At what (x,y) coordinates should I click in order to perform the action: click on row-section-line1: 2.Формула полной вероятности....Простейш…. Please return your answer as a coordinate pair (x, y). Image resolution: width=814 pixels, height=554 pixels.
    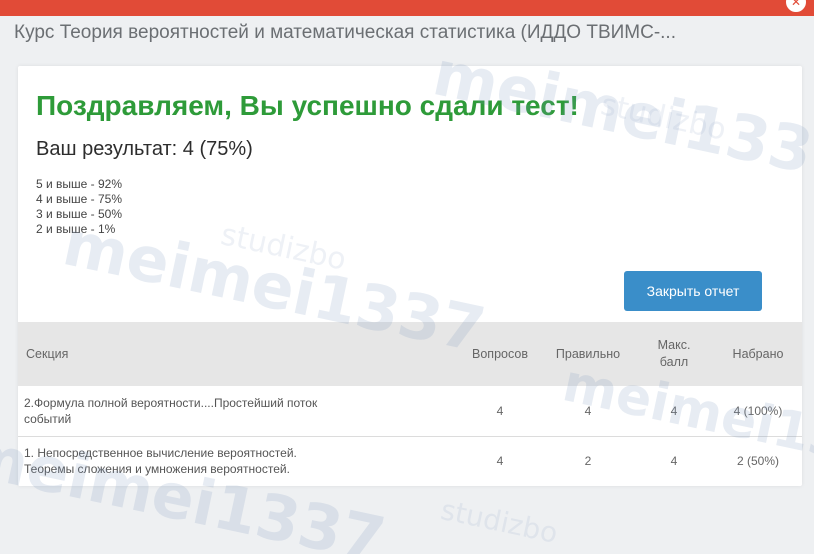
    Looking at the image, I should click on (171, 402).